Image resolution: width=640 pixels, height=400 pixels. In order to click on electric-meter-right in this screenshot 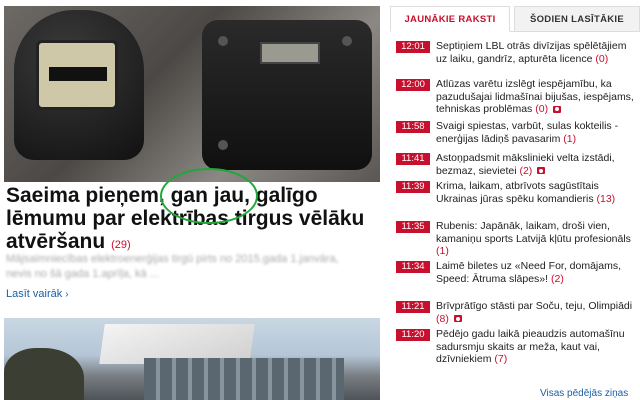, I will do `click(287, 95)`.